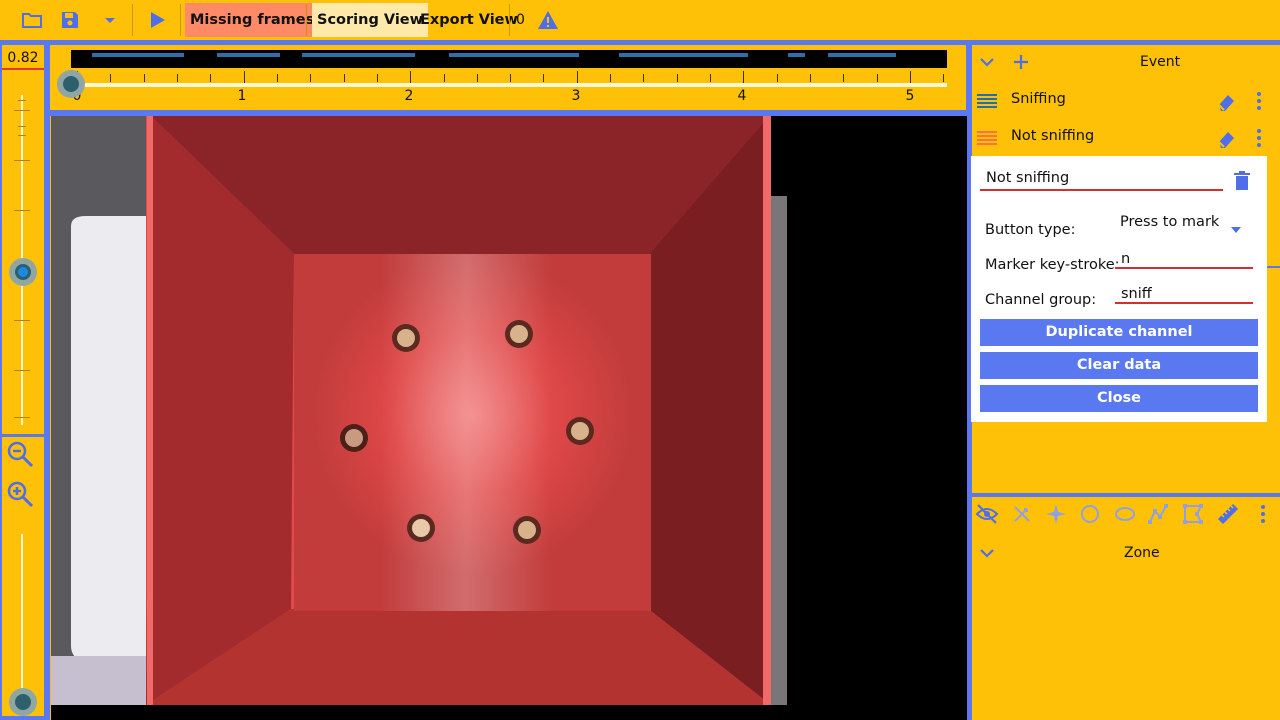 This screenshot has width=1280, height=720. I want to click on missing-frames-button: Missing frames, so click(252, 20).